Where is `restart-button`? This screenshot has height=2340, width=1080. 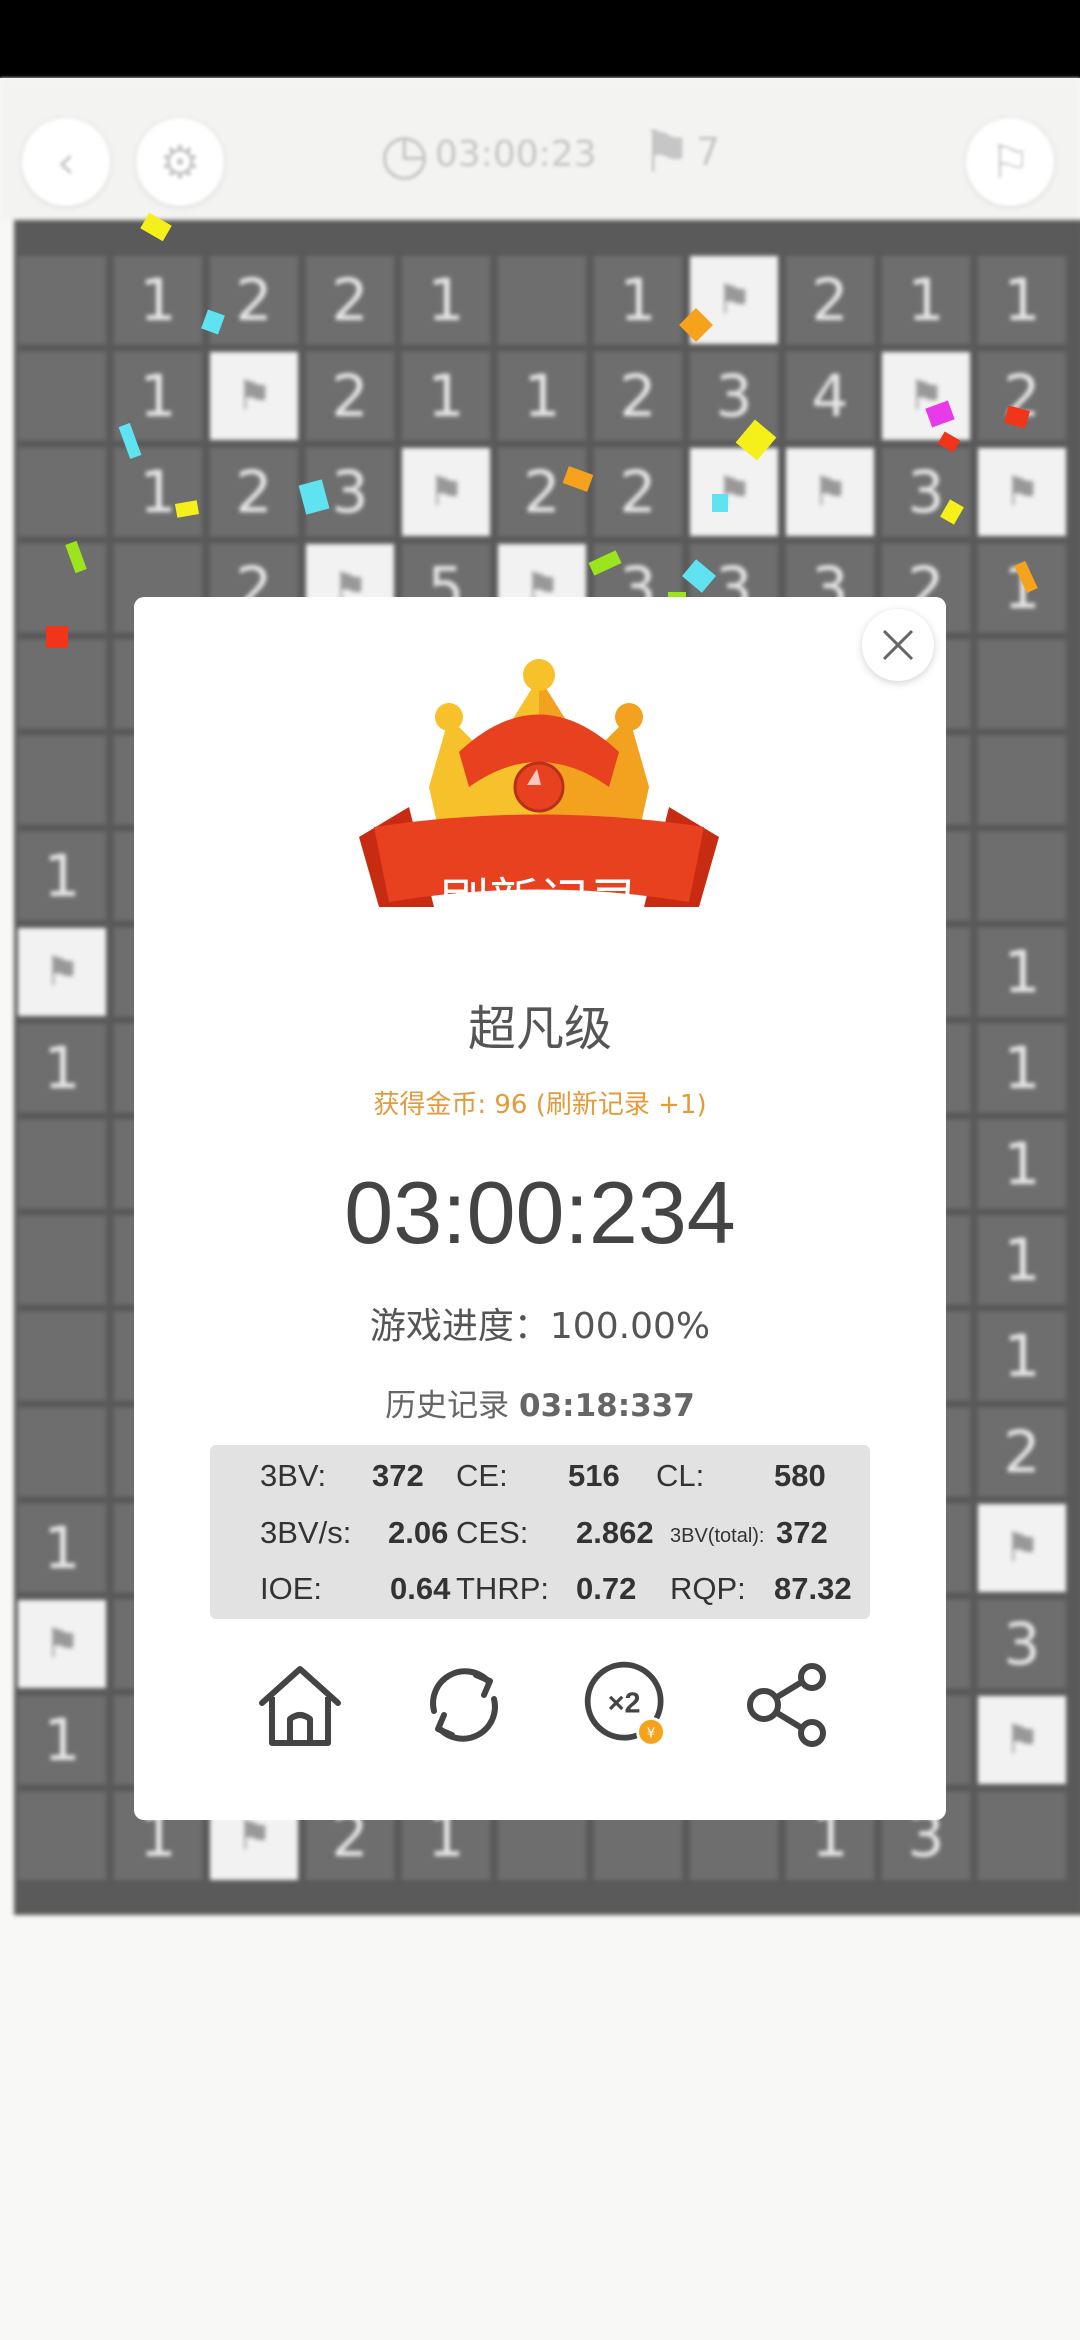 restart-button is located at coordinates (464, 1705).